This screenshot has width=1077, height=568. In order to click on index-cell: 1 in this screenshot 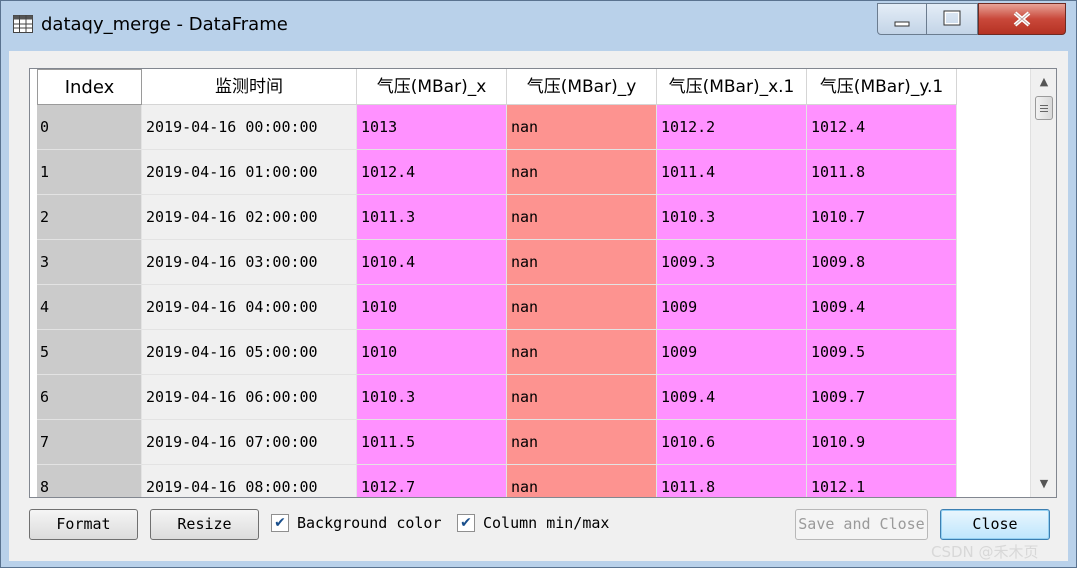, I will do `click(89, 172)`.